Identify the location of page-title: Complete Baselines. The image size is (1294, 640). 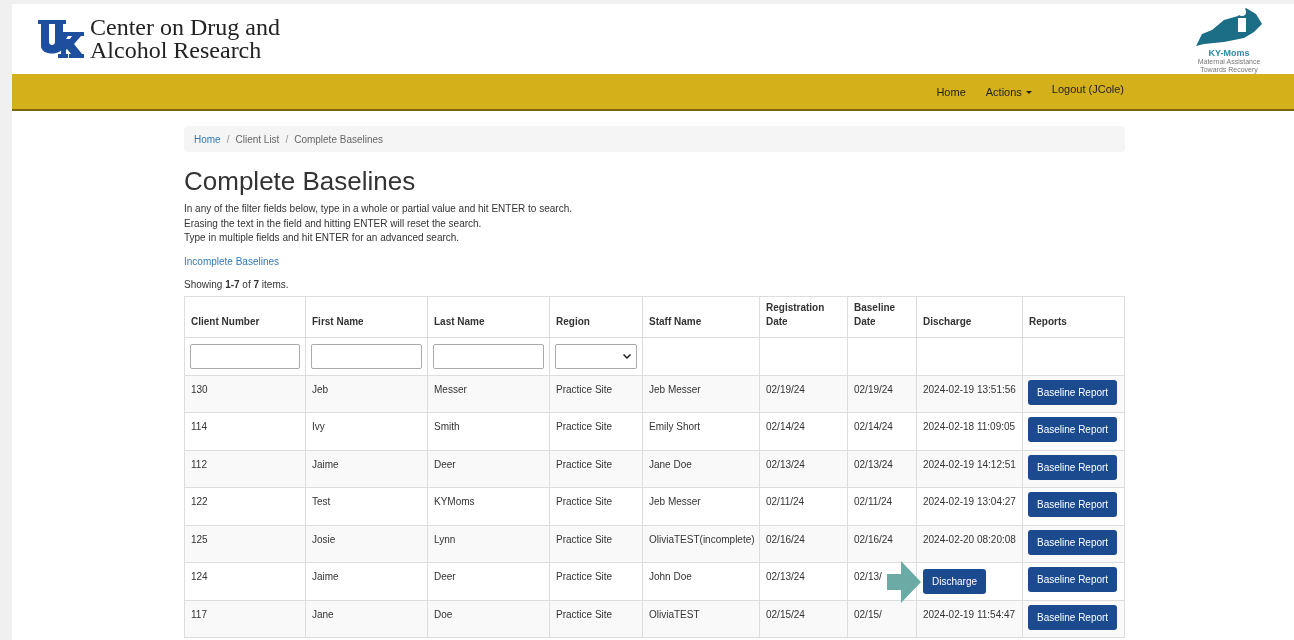
(300, 181).